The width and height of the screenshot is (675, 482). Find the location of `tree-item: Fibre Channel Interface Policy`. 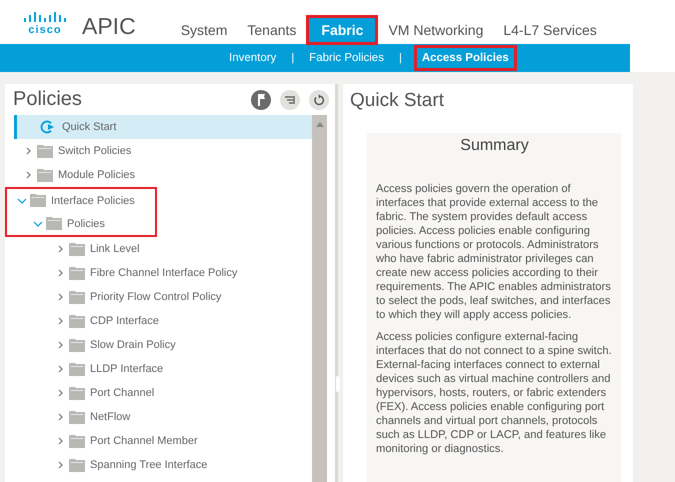

tree-item: Fibre Channel Interface Policy is located at coordinates (163, 273).